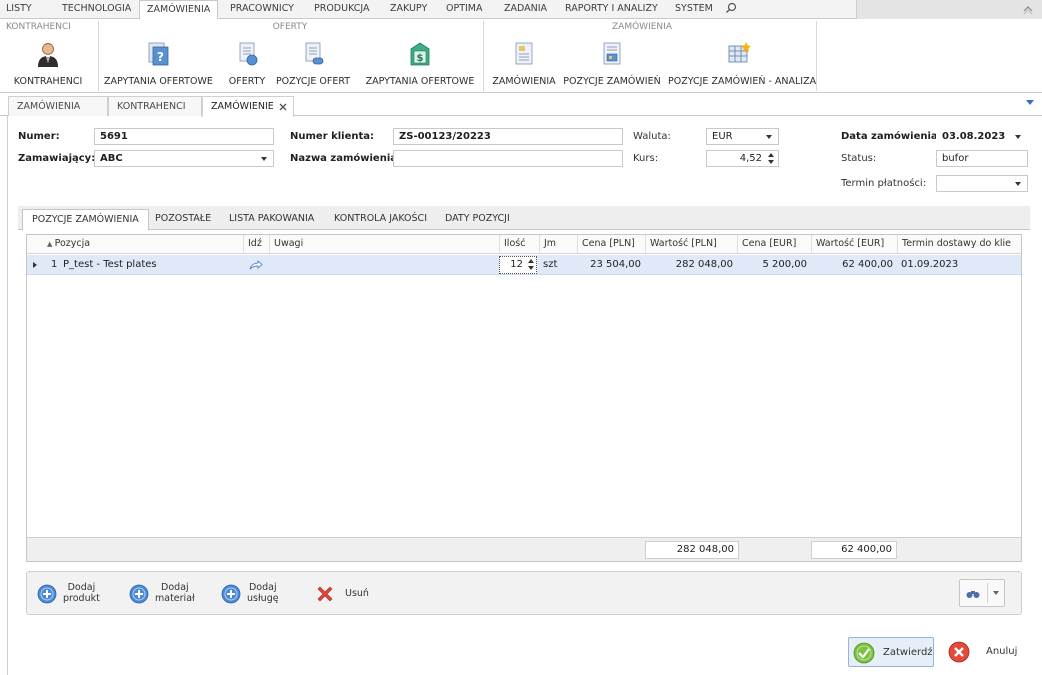  I want to click on qty-spin-arrows-icon, so click(531, 265).